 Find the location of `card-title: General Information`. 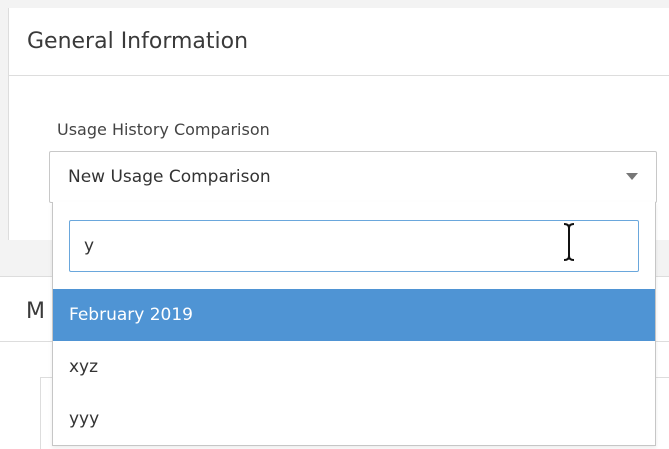

card-title: General Information is located at coordinates (138, 41).